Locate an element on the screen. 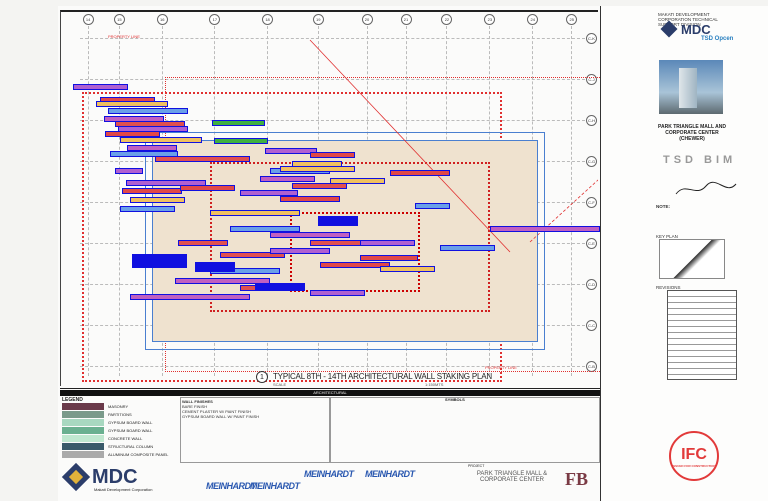 The width and height of the screenshot is (768, 501). project-label: PROJECT is located at coordinates (476, 466).